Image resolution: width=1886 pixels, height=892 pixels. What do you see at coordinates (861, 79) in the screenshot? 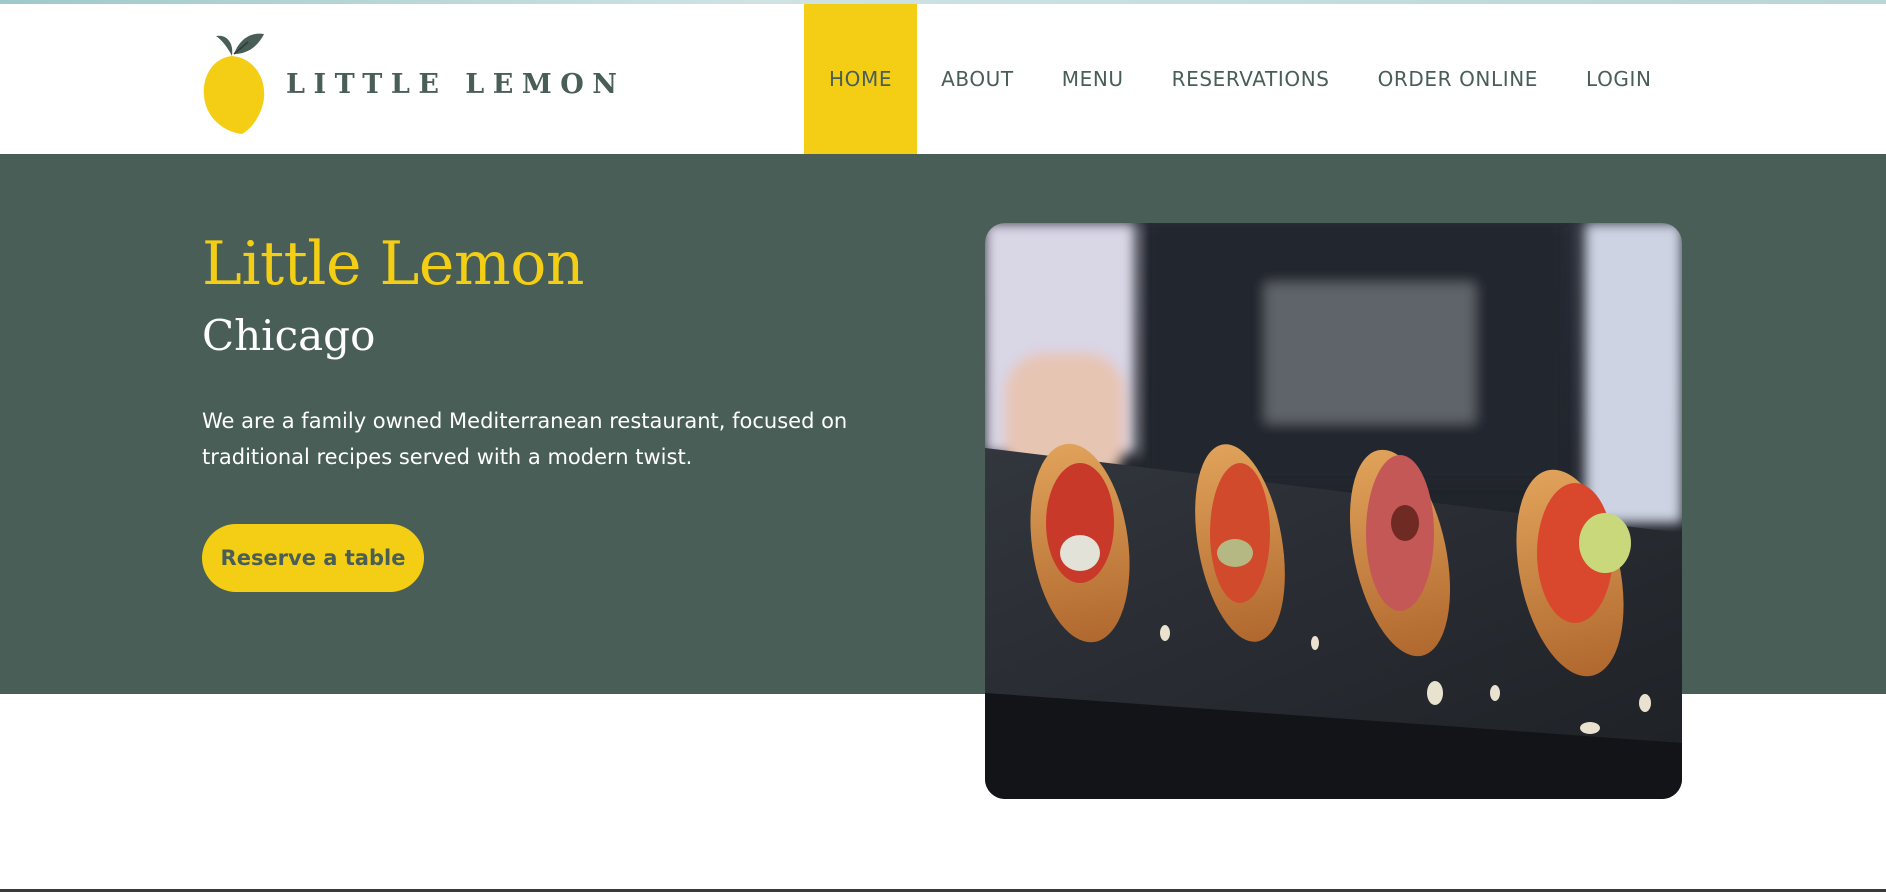
I see `nav-item-home: HOME` at bounding box center [861, 79].